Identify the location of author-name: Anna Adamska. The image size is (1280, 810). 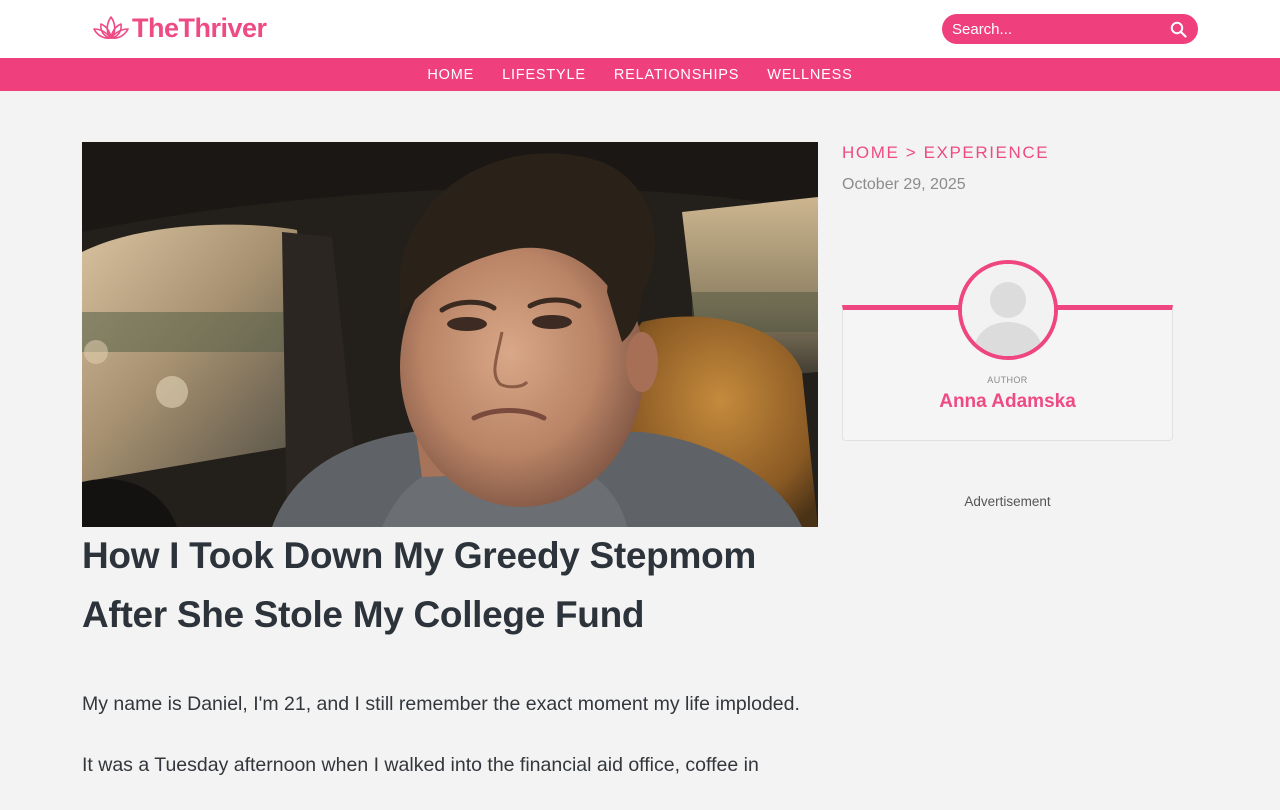
(1007, 402).